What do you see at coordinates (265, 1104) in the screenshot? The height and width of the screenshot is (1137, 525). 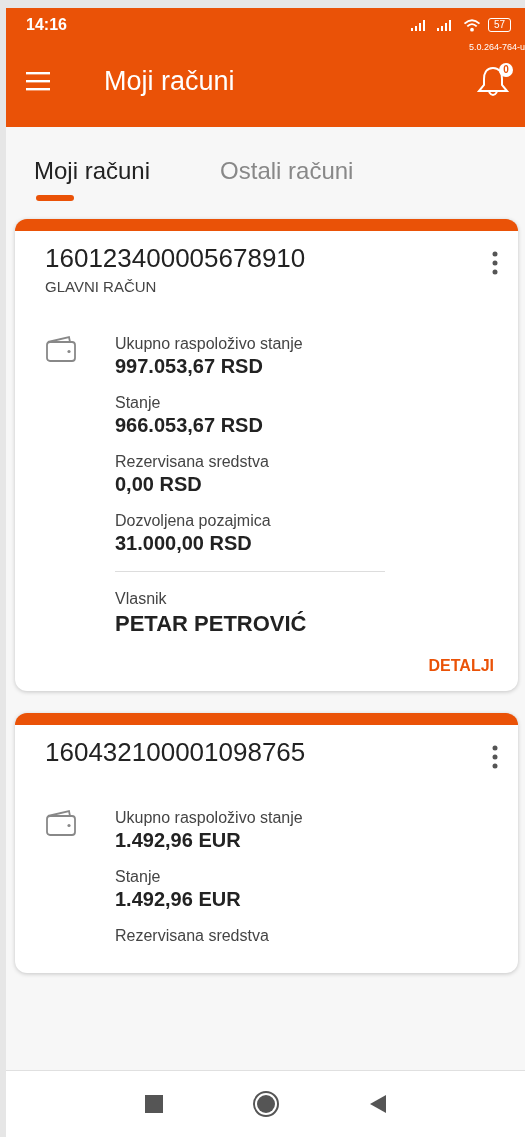 I see `home-icon` at bounding box center [265, 1104].